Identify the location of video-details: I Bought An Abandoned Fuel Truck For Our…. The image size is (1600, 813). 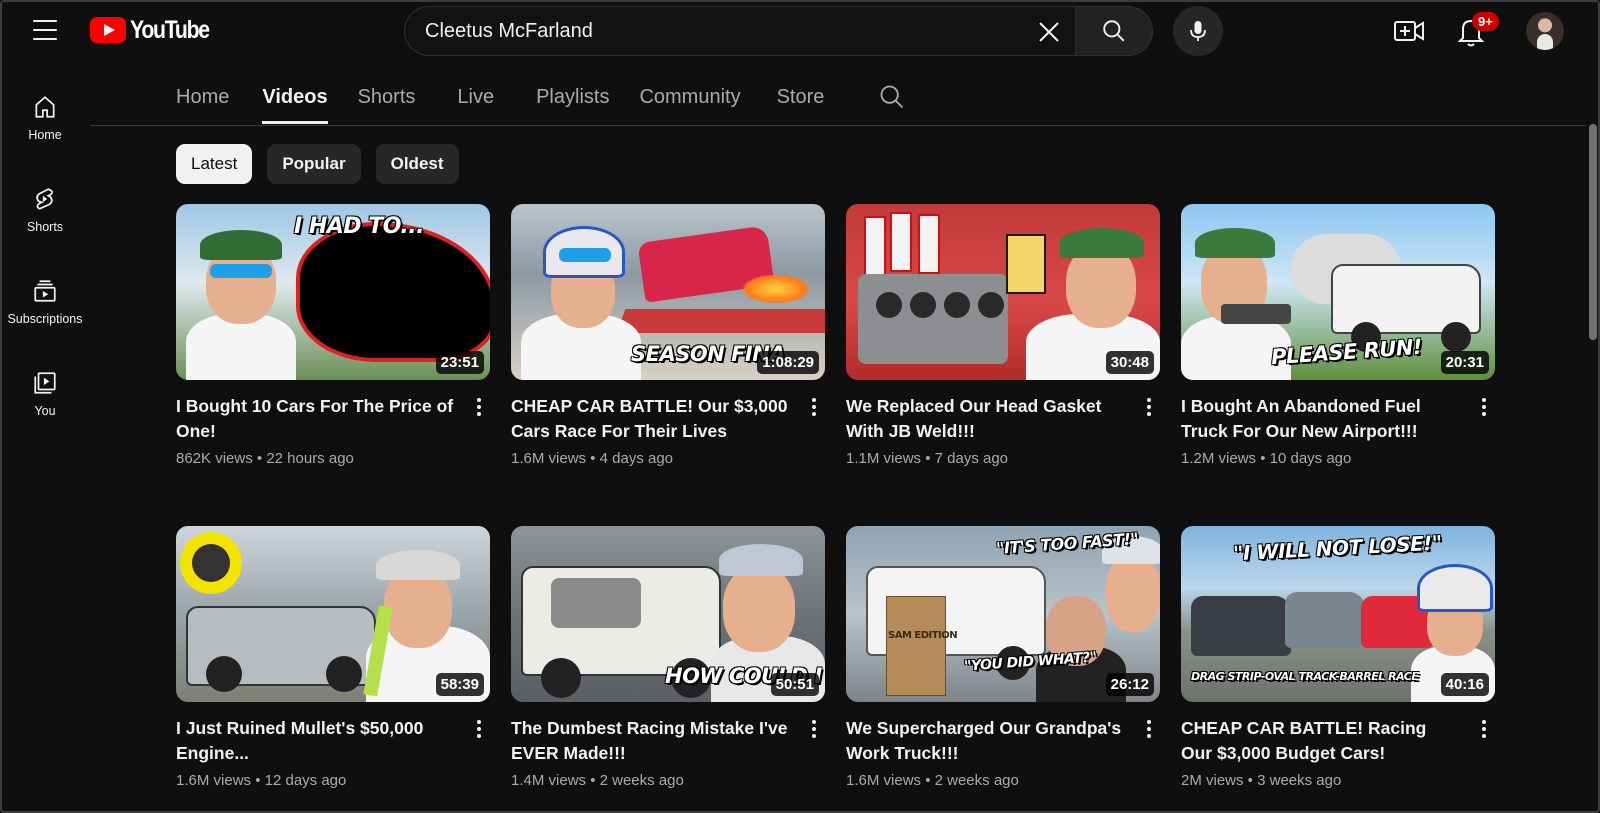
(1338, 430).